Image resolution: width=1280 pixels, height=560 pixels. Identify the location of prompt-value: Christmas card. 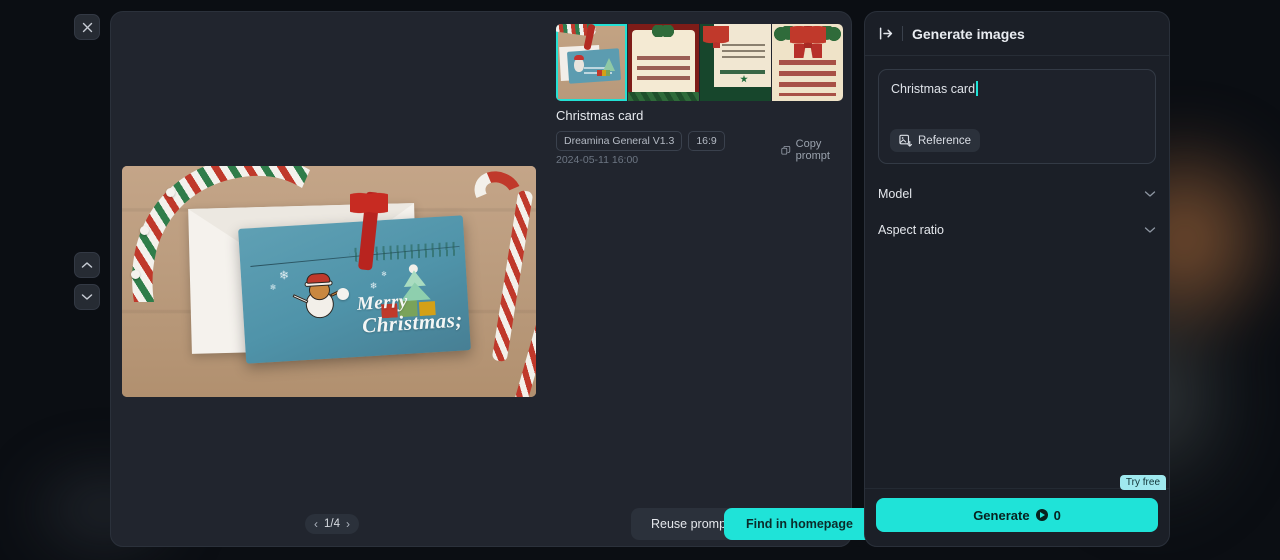
(933, 89).